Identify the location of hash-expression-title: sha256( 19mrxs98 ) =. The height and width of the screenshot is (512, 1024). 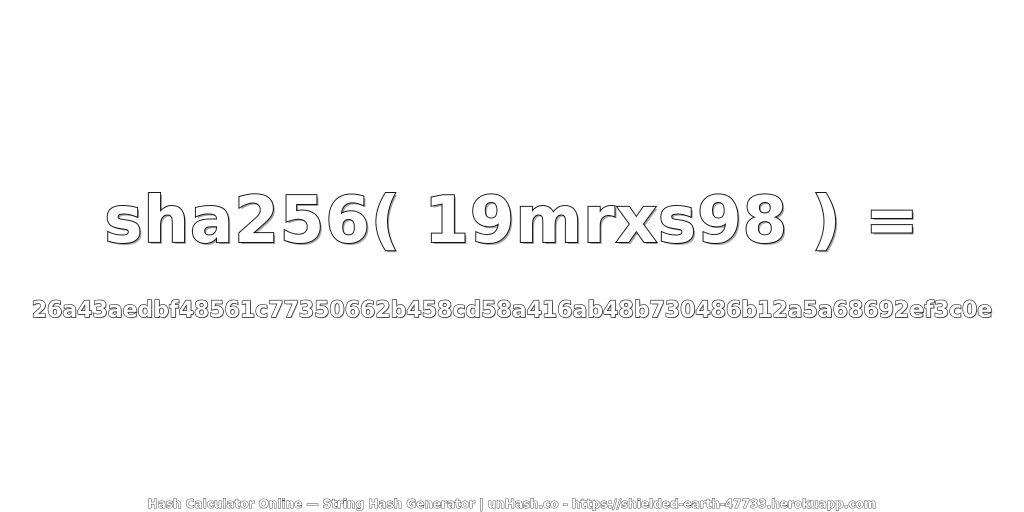
(511, 221).